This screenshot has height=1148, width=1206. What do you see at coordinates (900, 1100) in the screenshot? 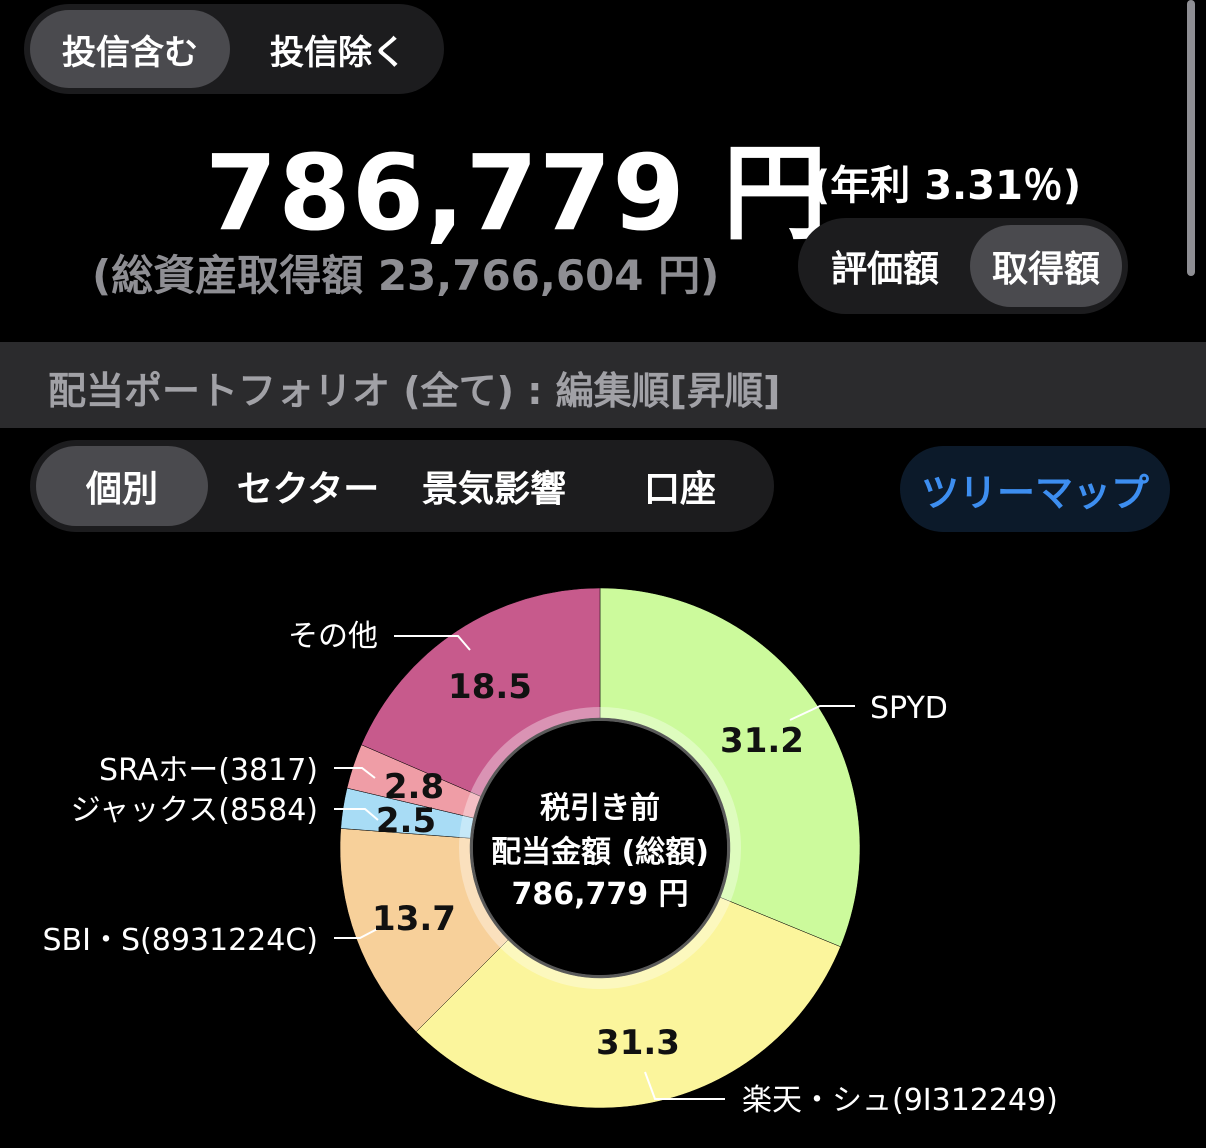
I see `slice-name-label: 楽天・シュ(9I312249)` at bounding box center [900, 1100].